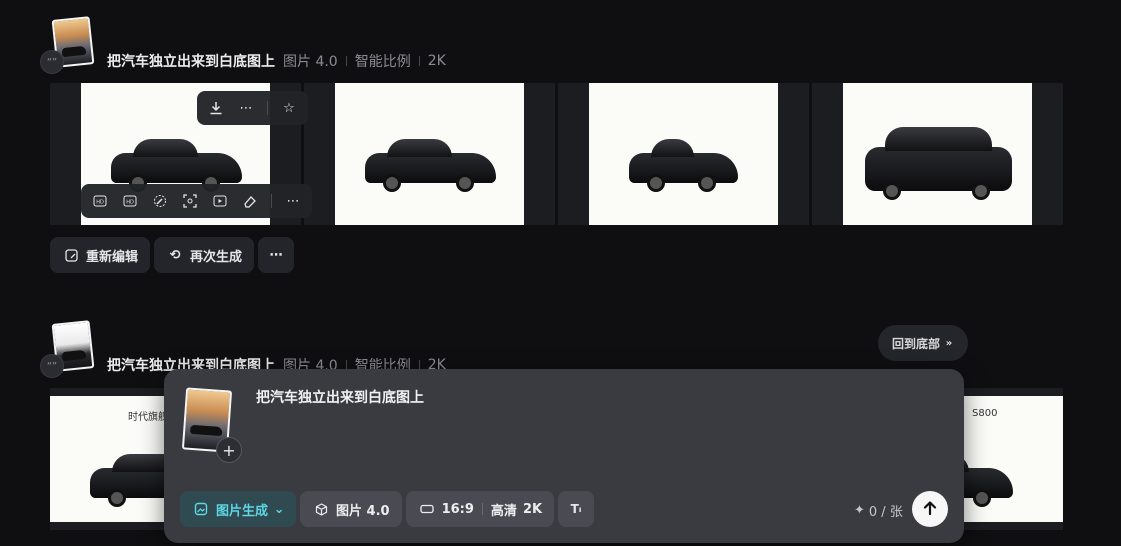  What do you see at coordinates (148, 417) in the screenshot?
I see `image-caption: 时代旗舰` at bounding box center [148, 417].